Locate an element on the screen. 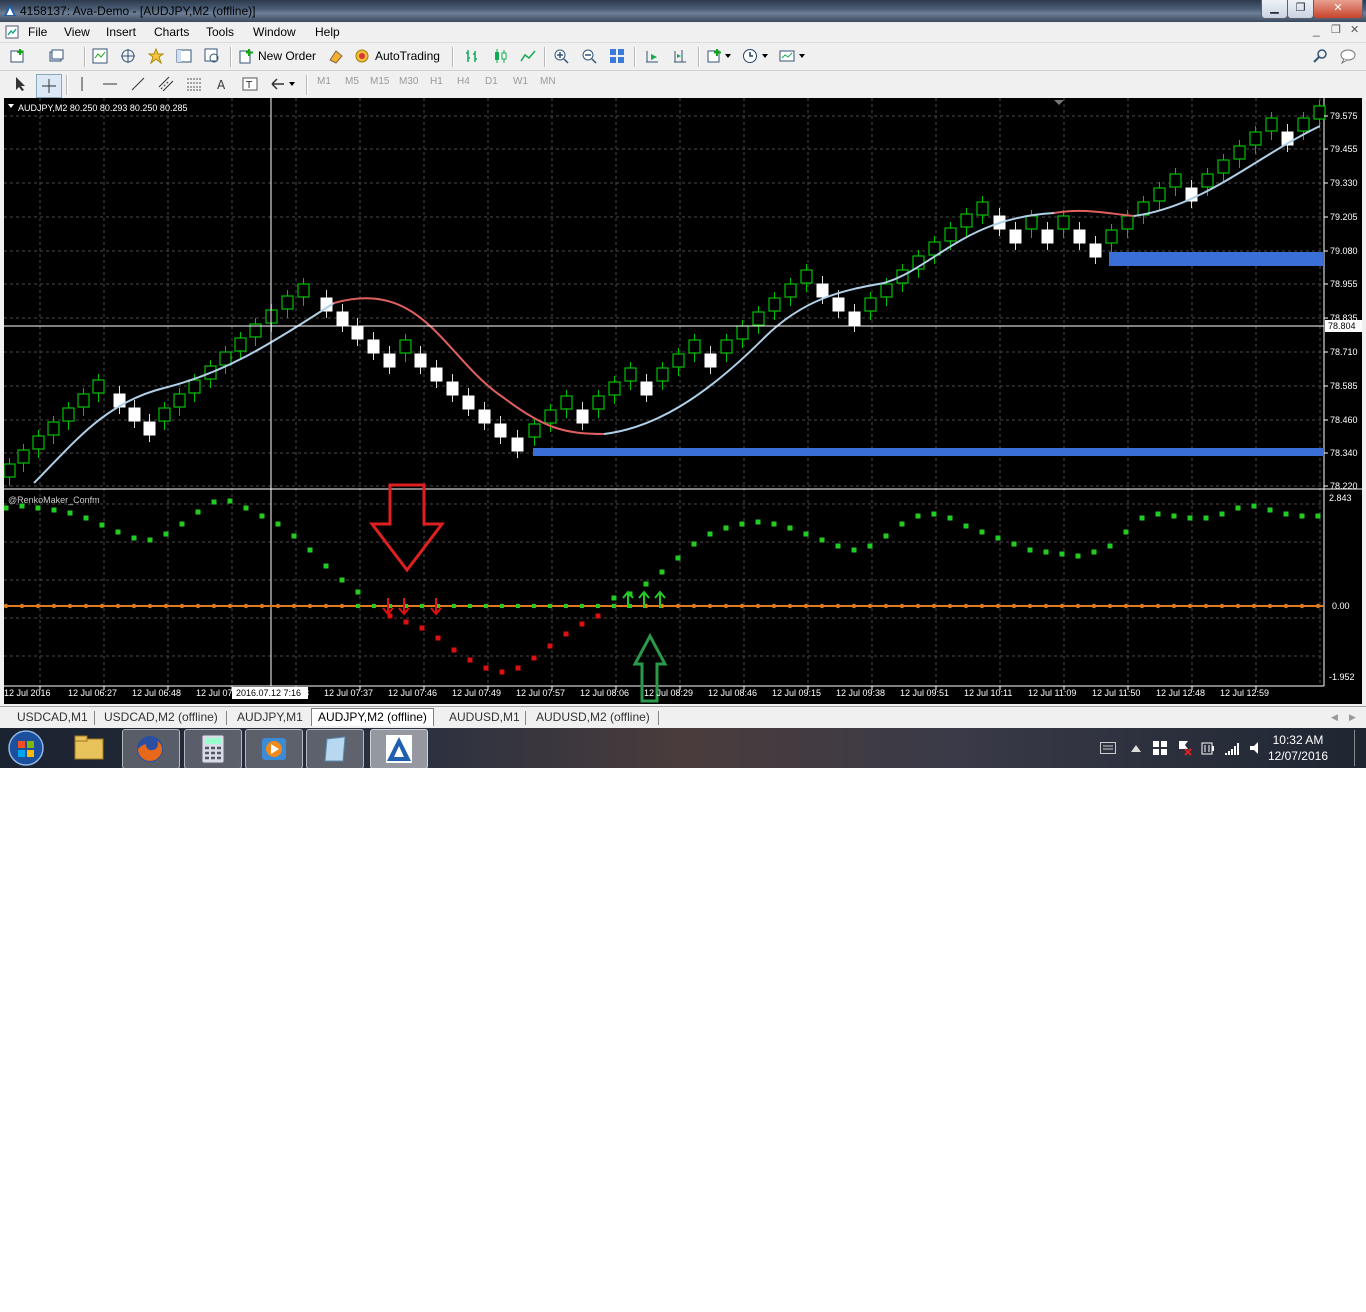 Image resolution: width=1366 pixels, height=1312 pixels. keyboard-icon is located at coordinates (1108, 748).